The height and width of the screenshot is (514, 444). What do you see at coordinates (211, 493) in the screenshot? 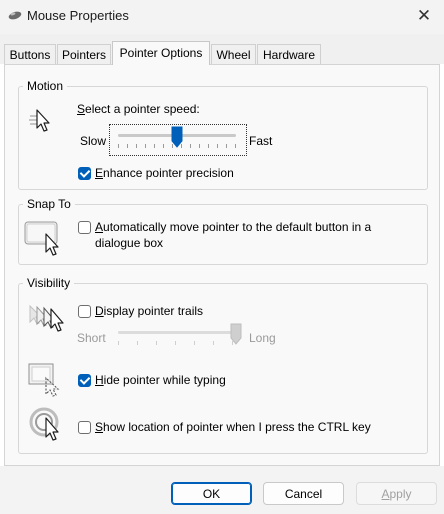
I see `ok-button: OK` at bounding box center [211, 493].